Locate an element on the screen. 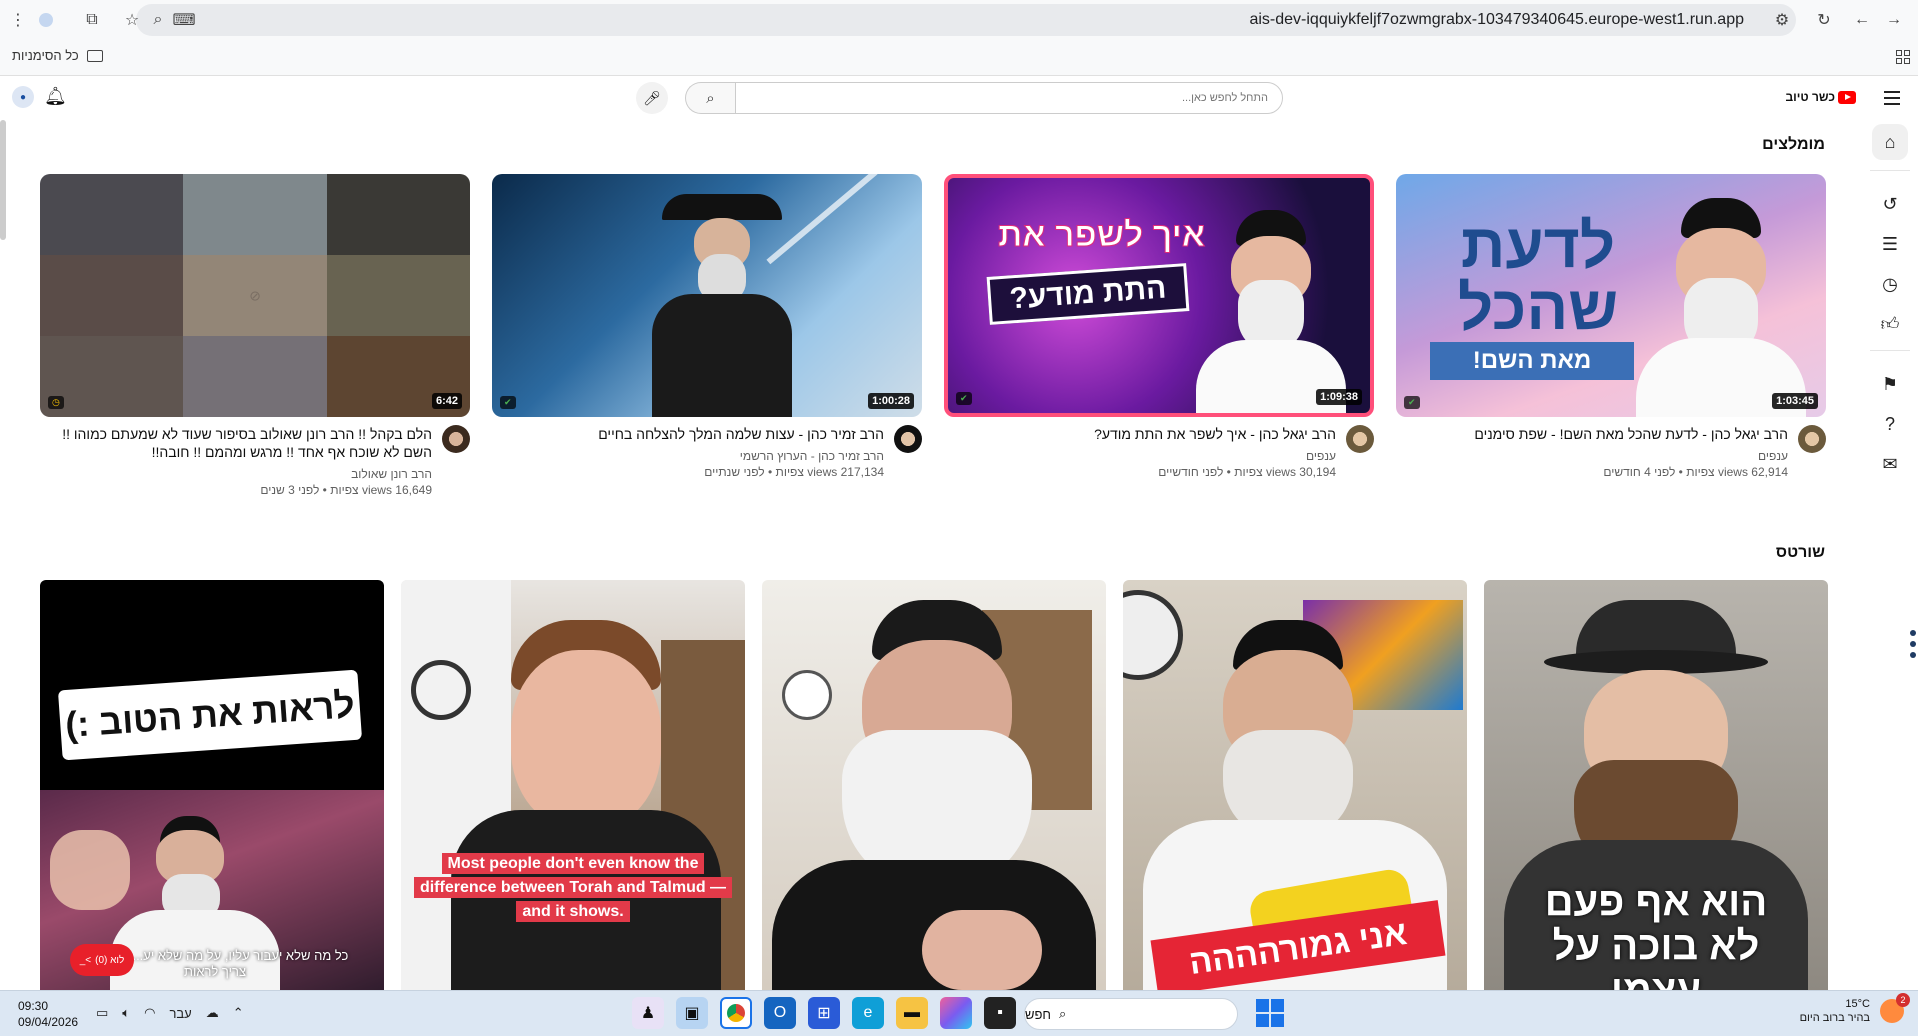  site-settings-icon: ⚙ is located at coordinates (1782, 20).